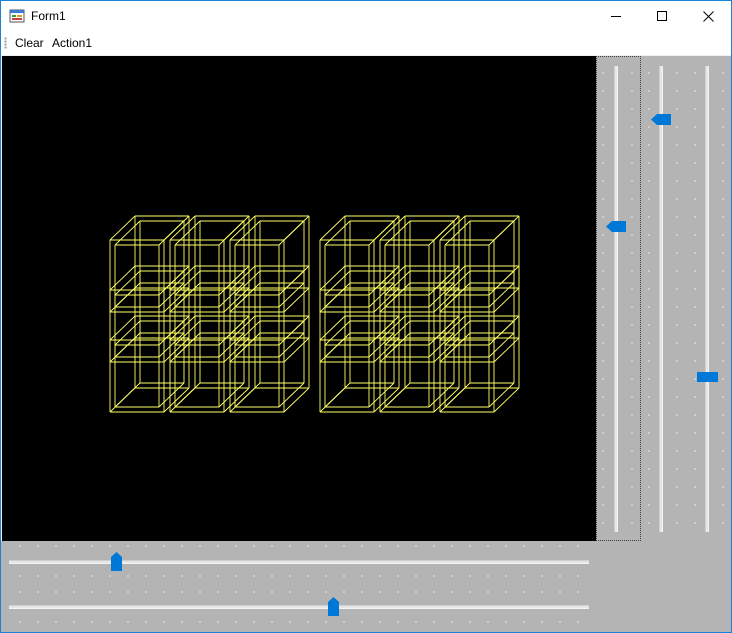  I want to click on toolstrip-grip-icon, so click(5, 43).